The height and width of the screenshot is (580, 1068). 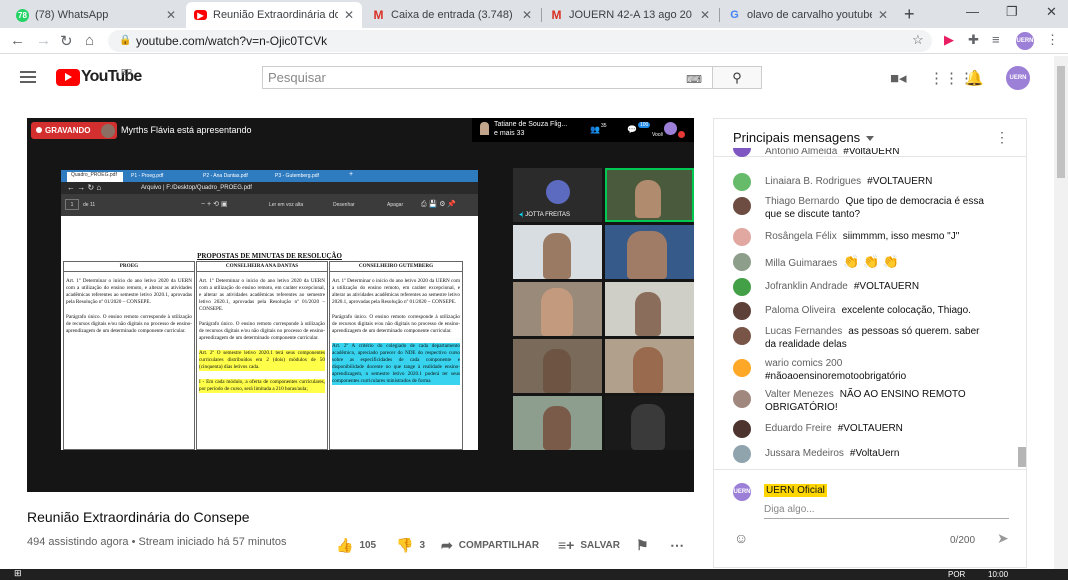 What do you see at coordinates (520, 41) in the screenshot?
I see `address-bar: 🔒 youtube.com/watch?v=n-Ojic0TCVk` at bounding box center [520, 41].